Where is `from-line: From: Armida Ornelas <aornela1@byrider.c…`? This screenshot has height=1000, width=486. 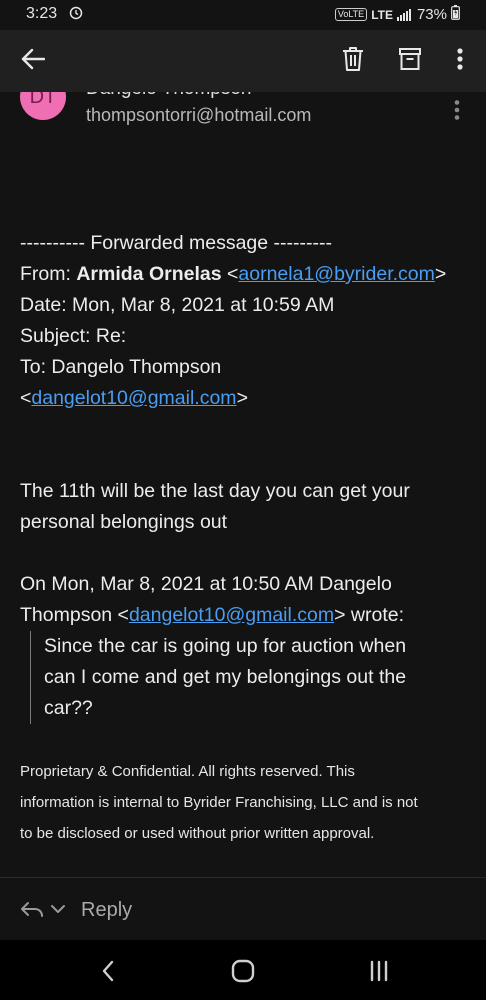
from-line: From: Armida Ornelas <aornela1@byrider.c… is located at coordinates (233, 274).